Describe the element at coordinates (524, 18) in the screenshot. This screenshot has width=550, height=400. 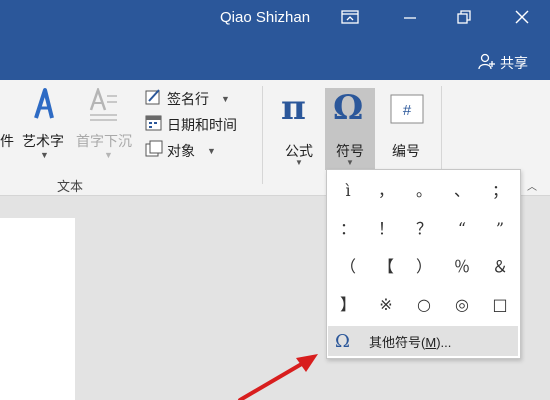
I see `close-icon` at that location.